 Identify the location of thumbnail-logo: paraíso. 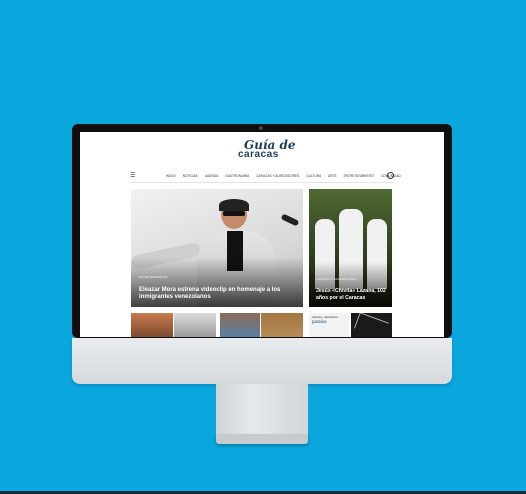
(319, 322).